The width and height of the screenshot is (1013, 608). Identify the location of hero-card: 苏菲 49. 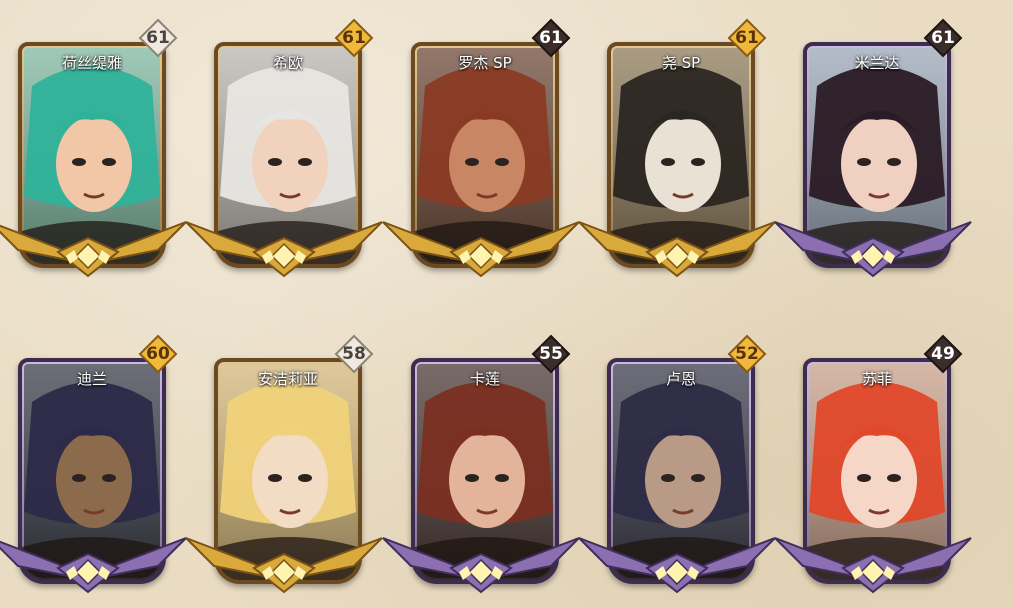
(873, 462).